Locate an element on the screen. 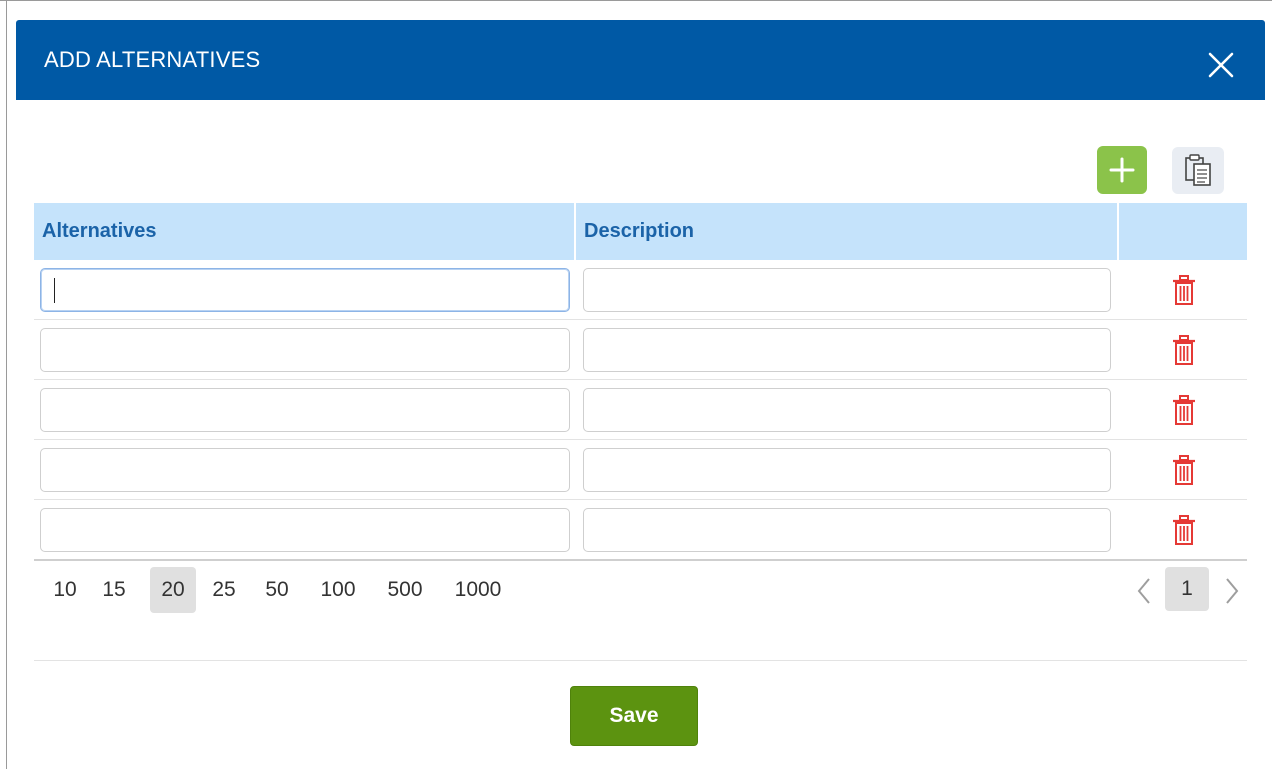 The height and width of the screenshot is (769, 1272). chevron-left-icon is located at coordinates (1143, 591).